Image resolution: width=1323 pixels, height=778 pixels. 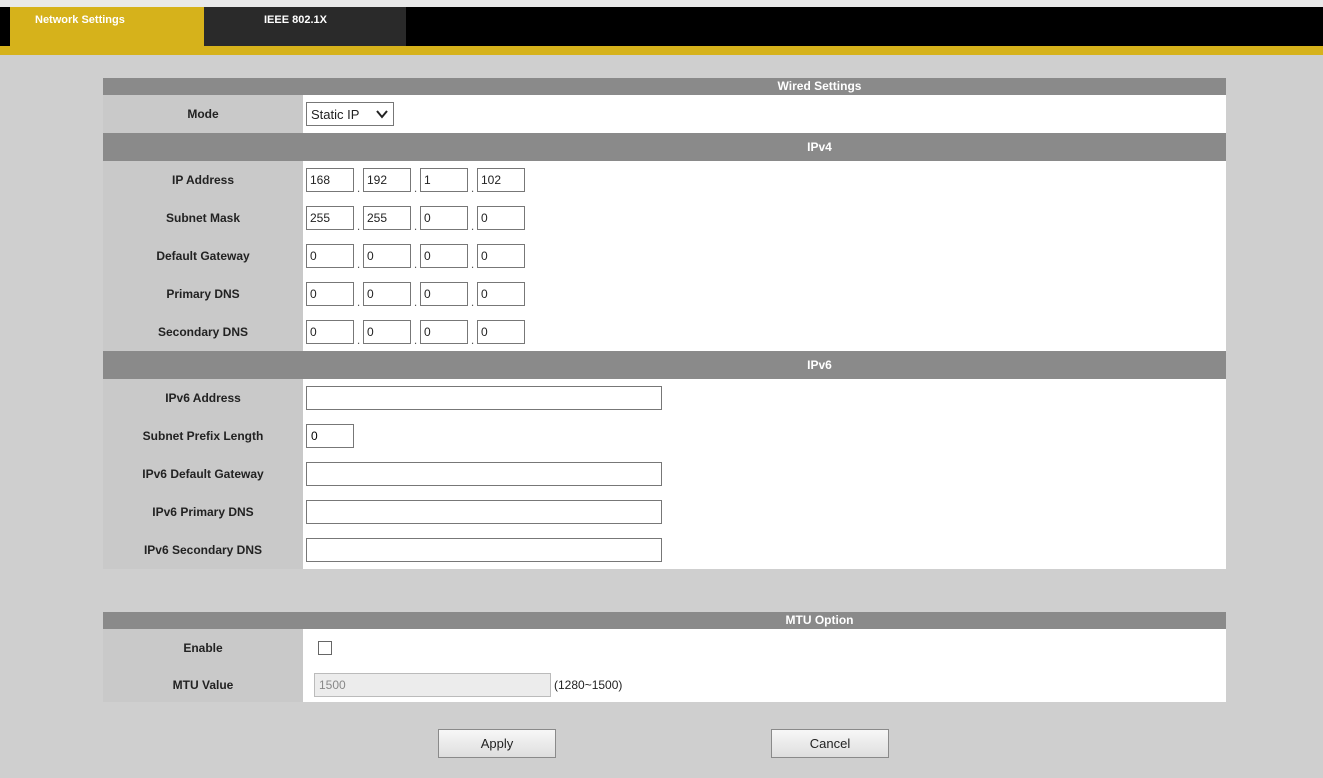 I want to click on ipv6-address-input, so click(x=484, y=398).